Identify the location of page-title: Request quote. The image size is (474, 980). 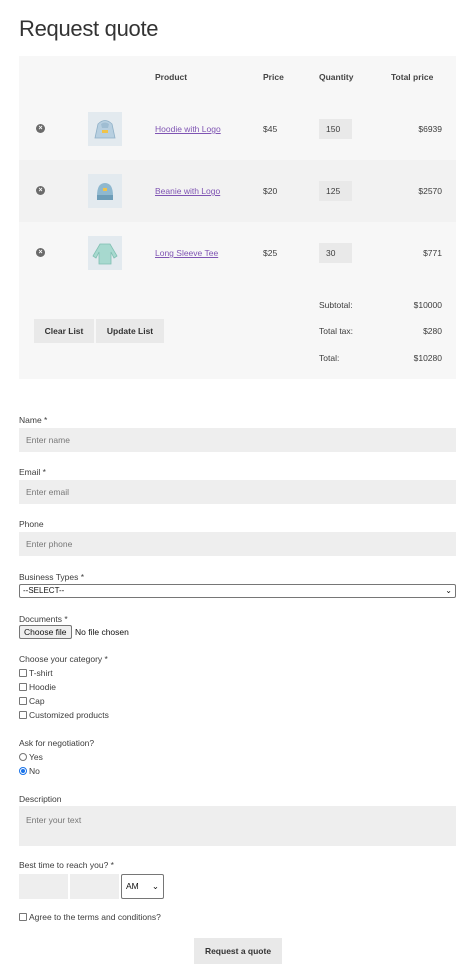
(89, 28).